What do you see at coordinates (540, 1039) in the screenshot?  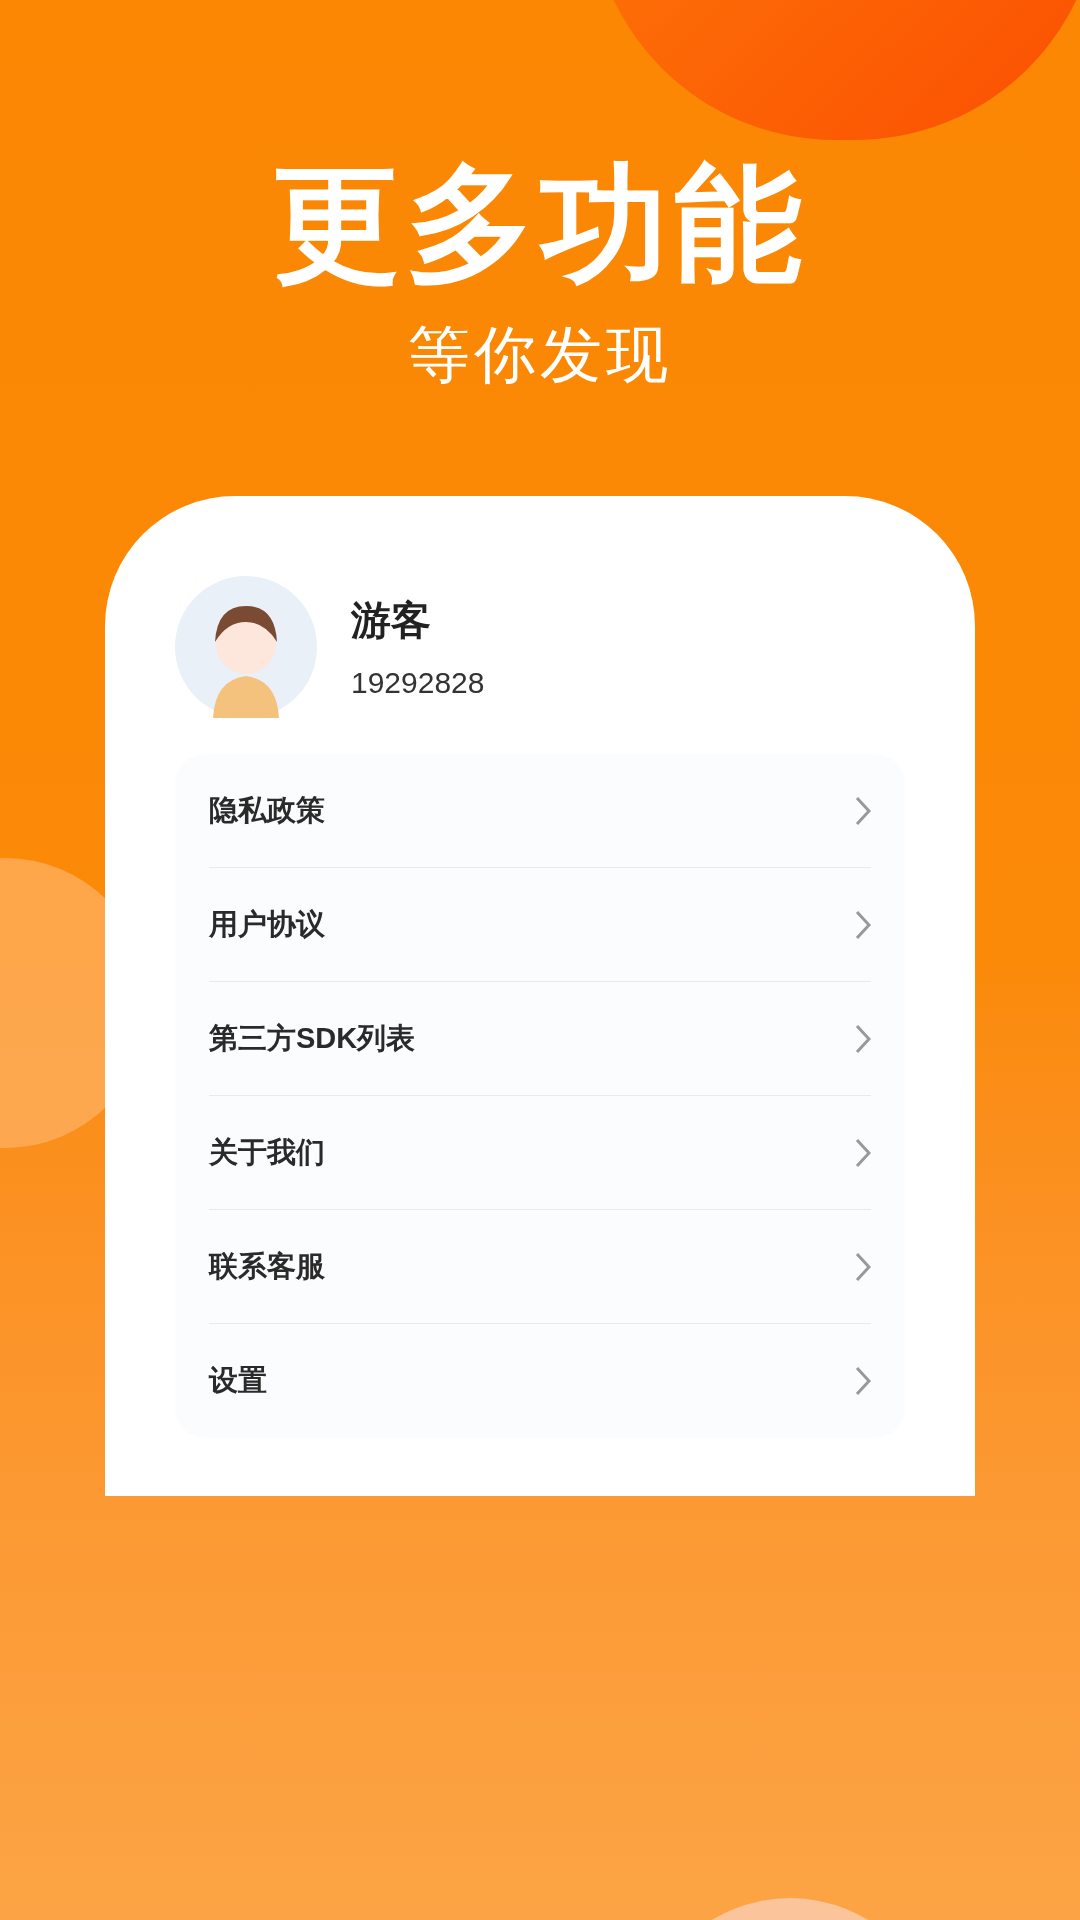 I see `menu-item: 第三方SDK列表` at bounding box center [540, 1039].